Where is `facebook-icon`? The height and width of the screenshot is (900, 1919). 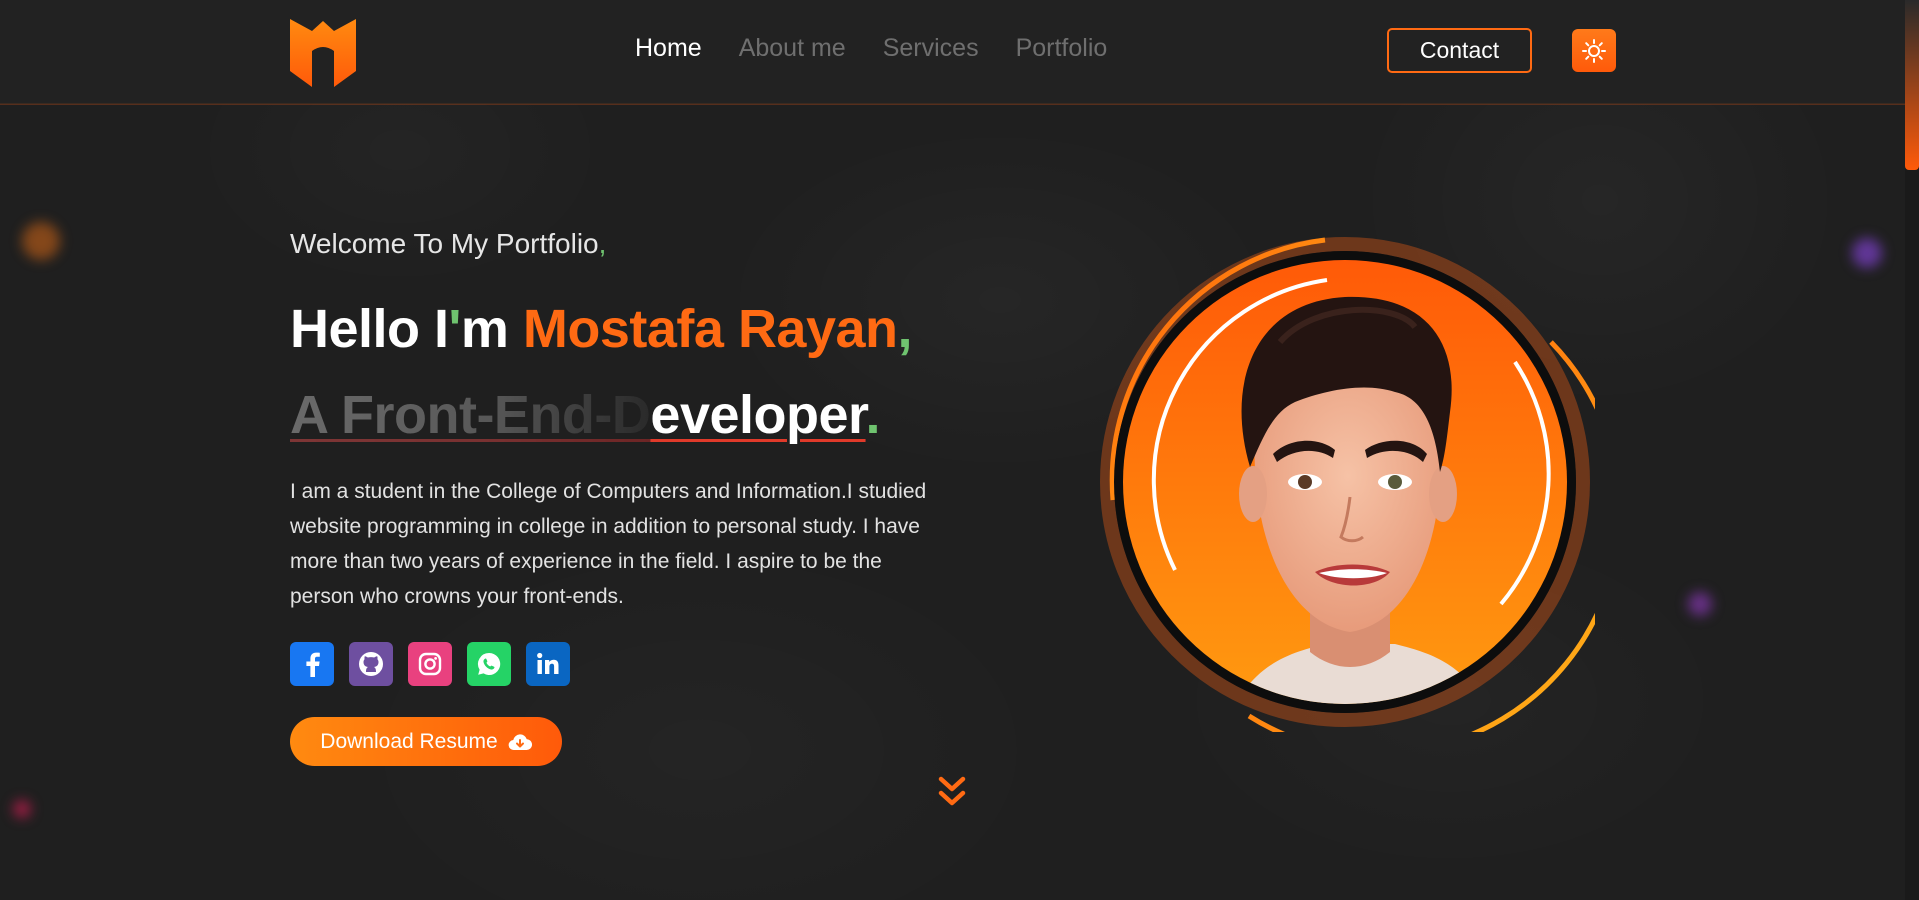
facebook-icon is located at coordinates (313, 664).